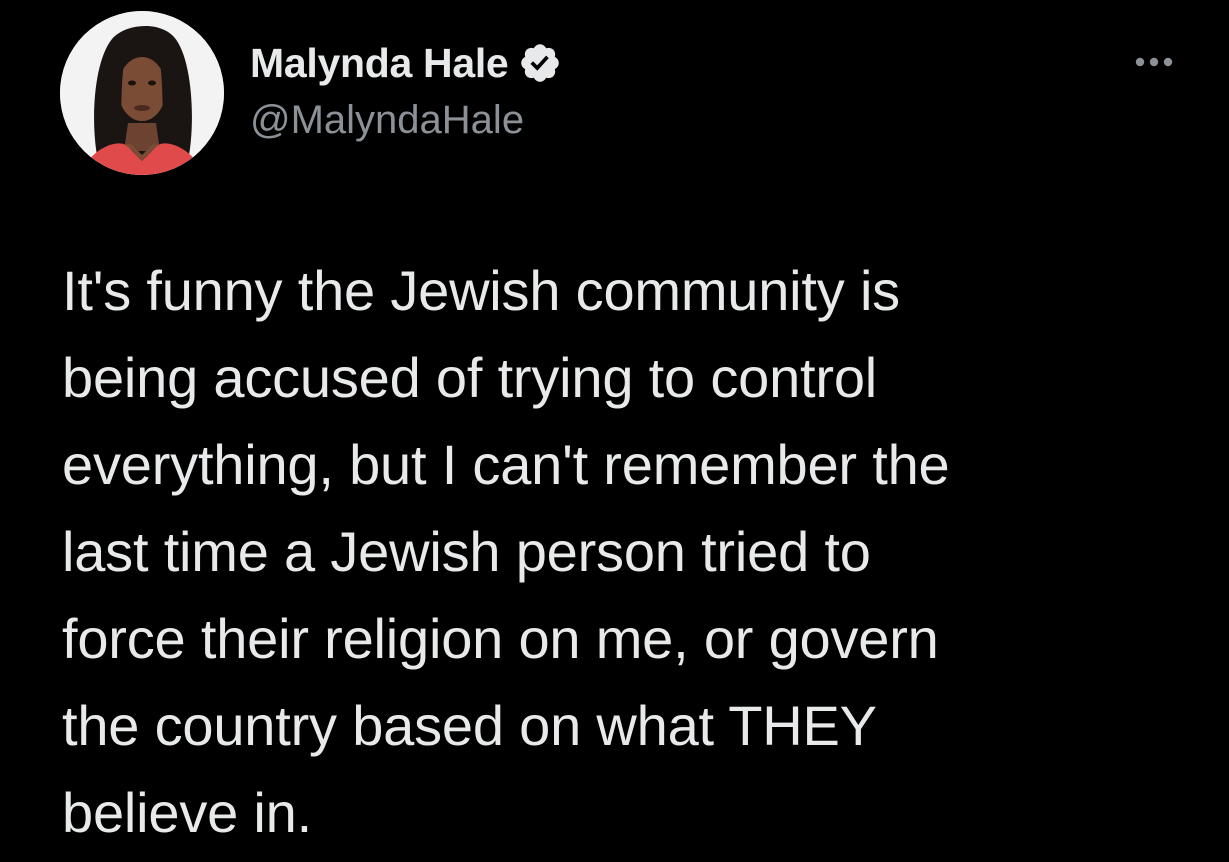 The width and height of the screenshot is (1229, 862). Describe the element at coordinates (466, 551) in the screenshot. I see `tweet-text-line: last time a Jewish person tried to` at that location.